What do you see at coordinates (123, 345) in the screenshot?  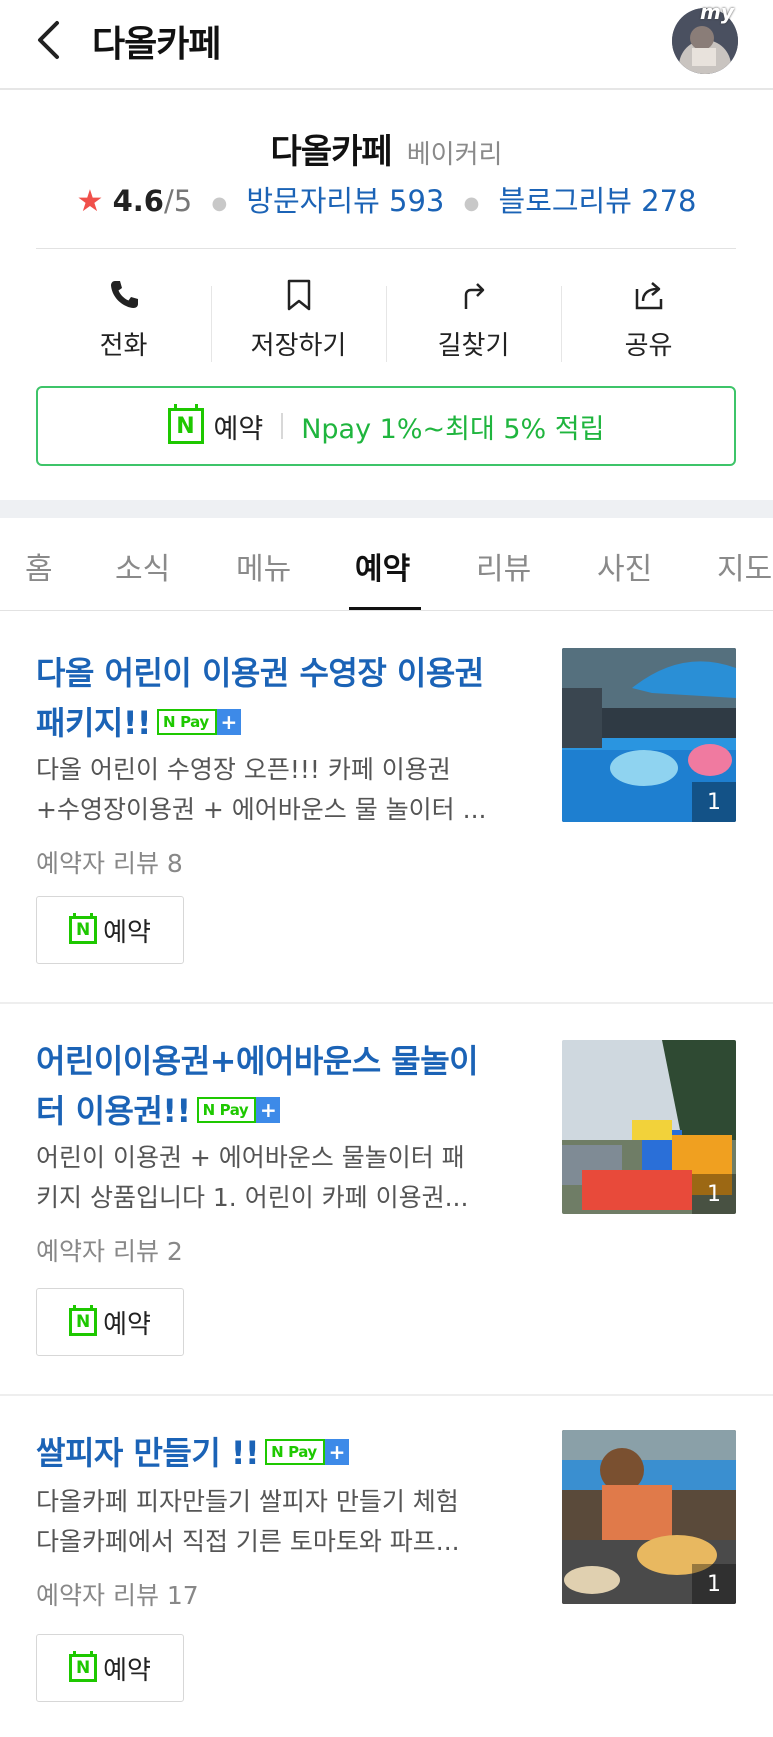 I see `action-label: 전화` at bounding box center [123, 345].